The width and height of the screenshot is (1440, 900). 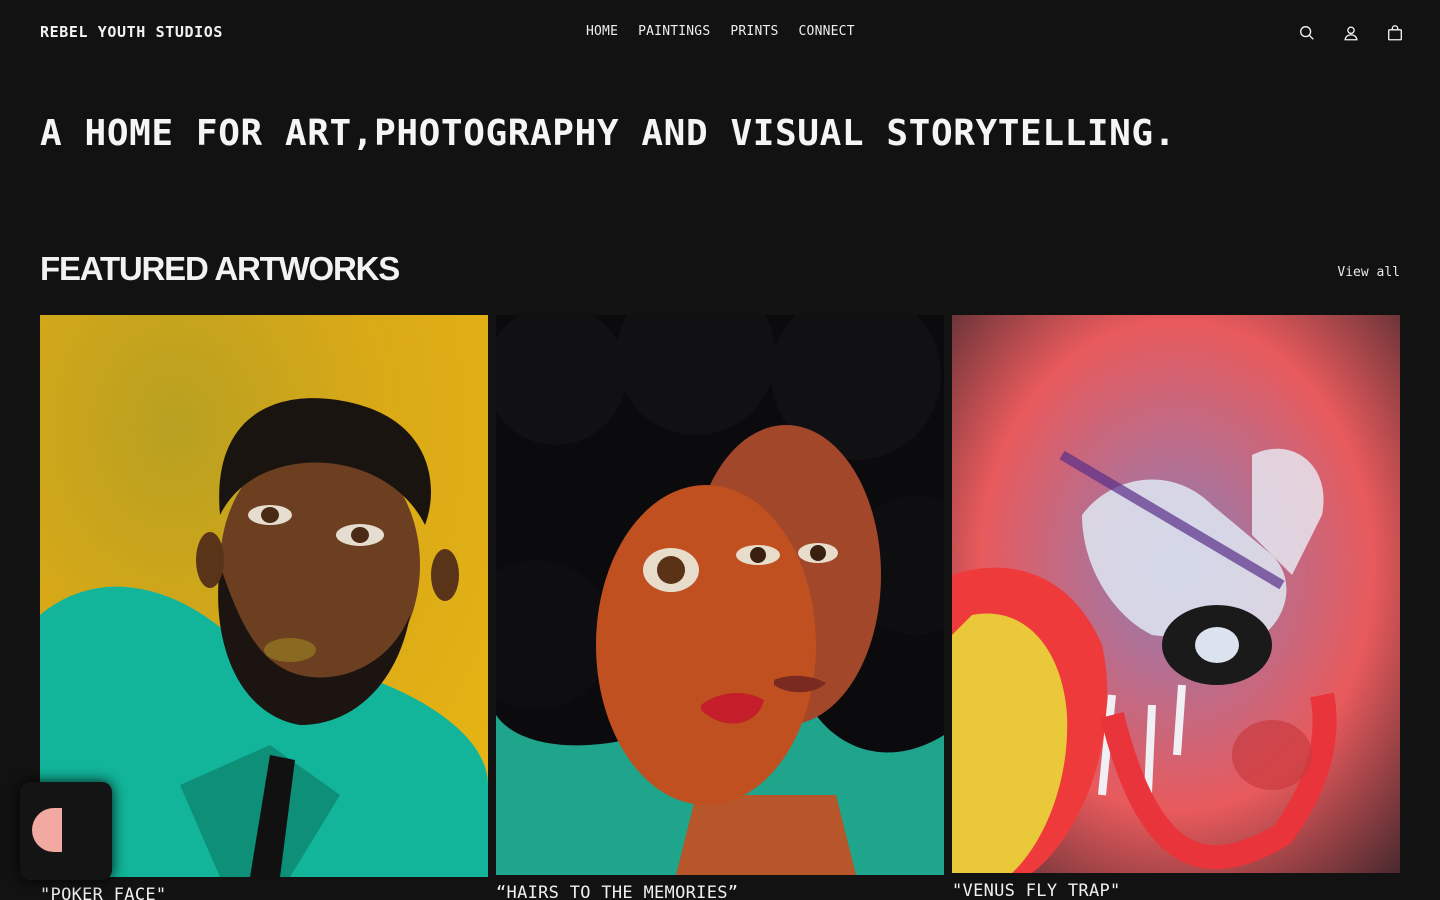 I want to click on main-nav: HOME PAINTINGS PRINTS CONNECT, so click(x=720, y=31).